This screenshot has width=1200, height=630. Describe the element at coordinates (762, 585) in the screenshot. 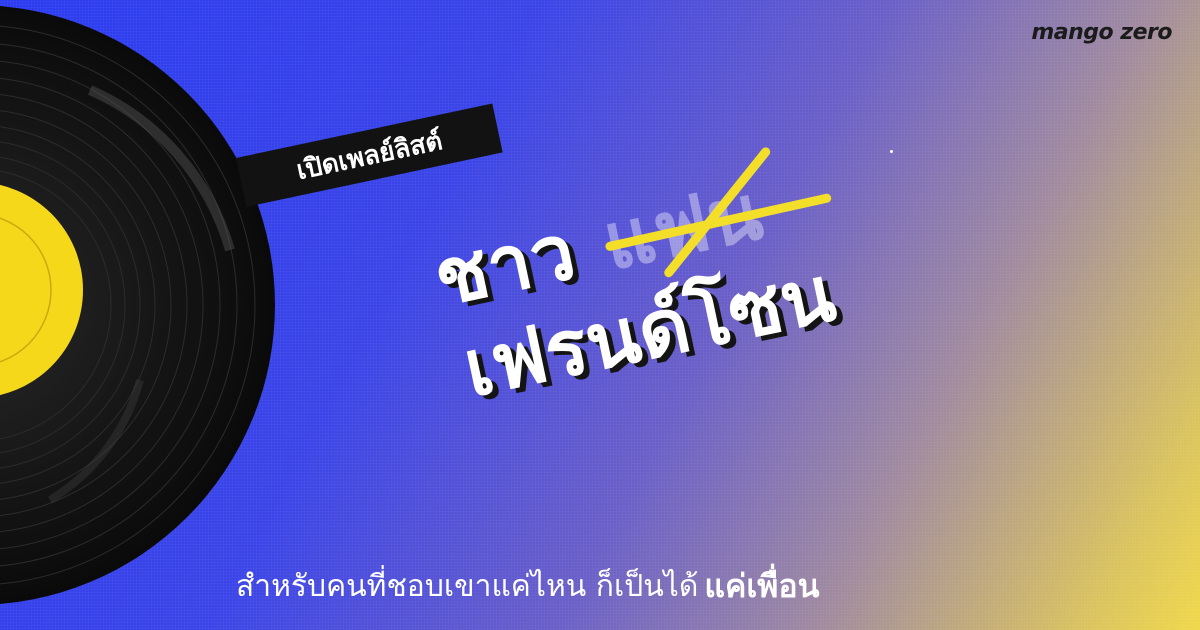

I see `subtitle-emphasis: แค่เพื่อน` at that location.